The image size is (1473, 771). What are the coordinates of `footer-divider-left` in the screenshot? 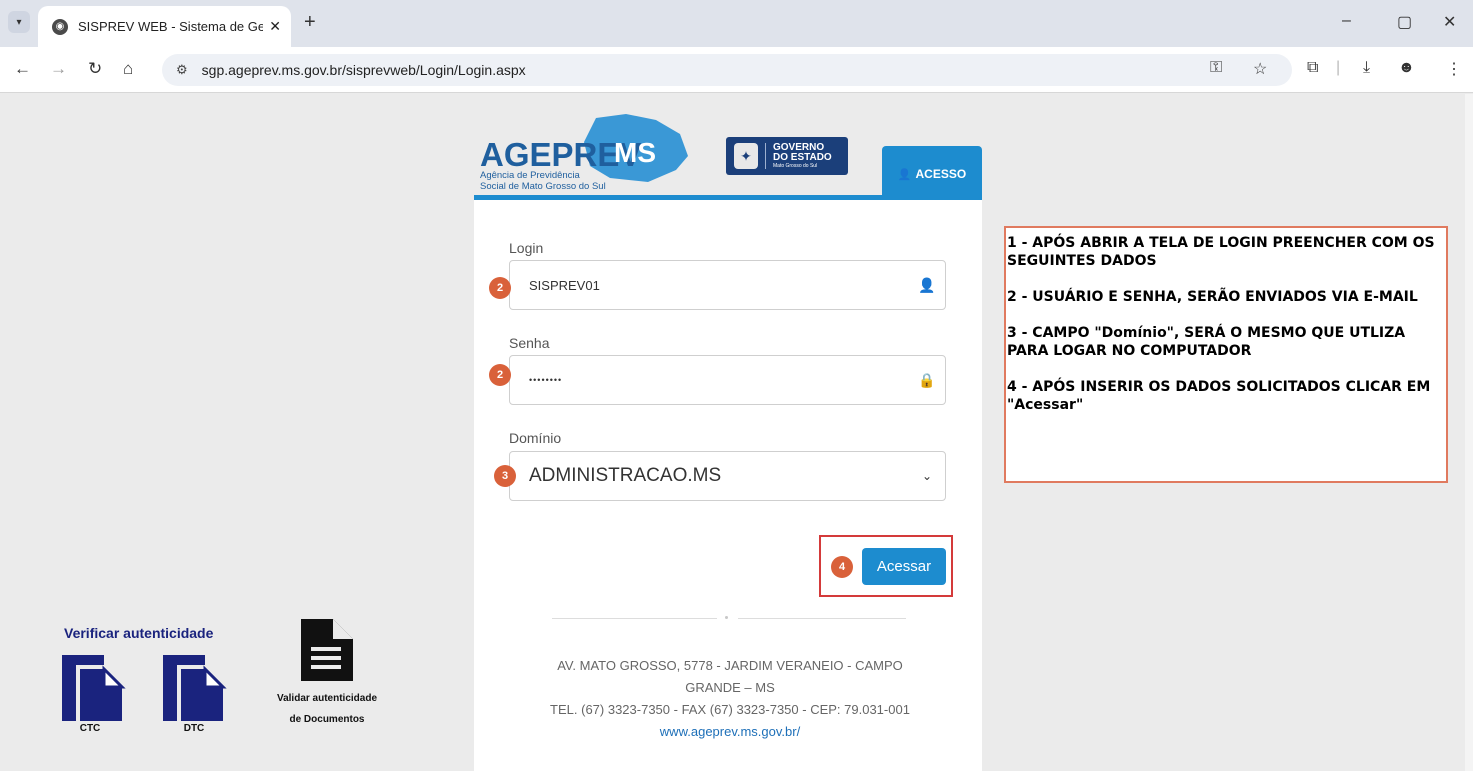 It's located at (634, 618).